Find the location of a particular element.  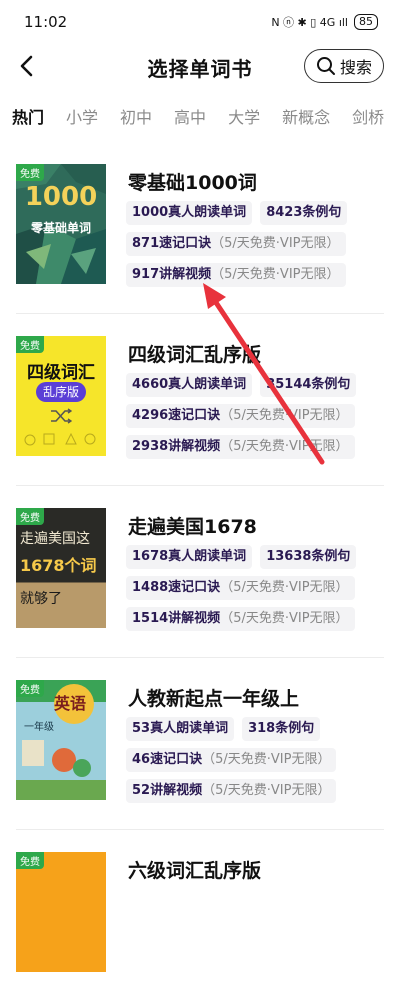

search-label: 搜索 is located at coordinates (355, 67).